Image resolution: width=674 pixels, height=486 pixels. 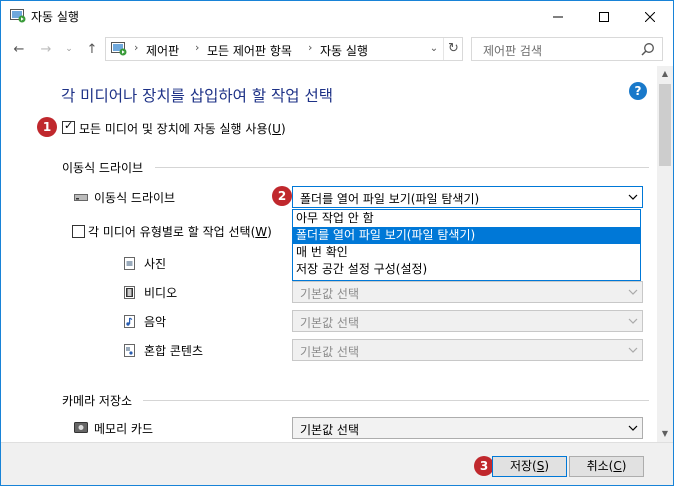 What do you see at coordinates (665, 434) in the screenshot?
I see `scroll-down-icon: ▼` at bounding box center [665, 434].